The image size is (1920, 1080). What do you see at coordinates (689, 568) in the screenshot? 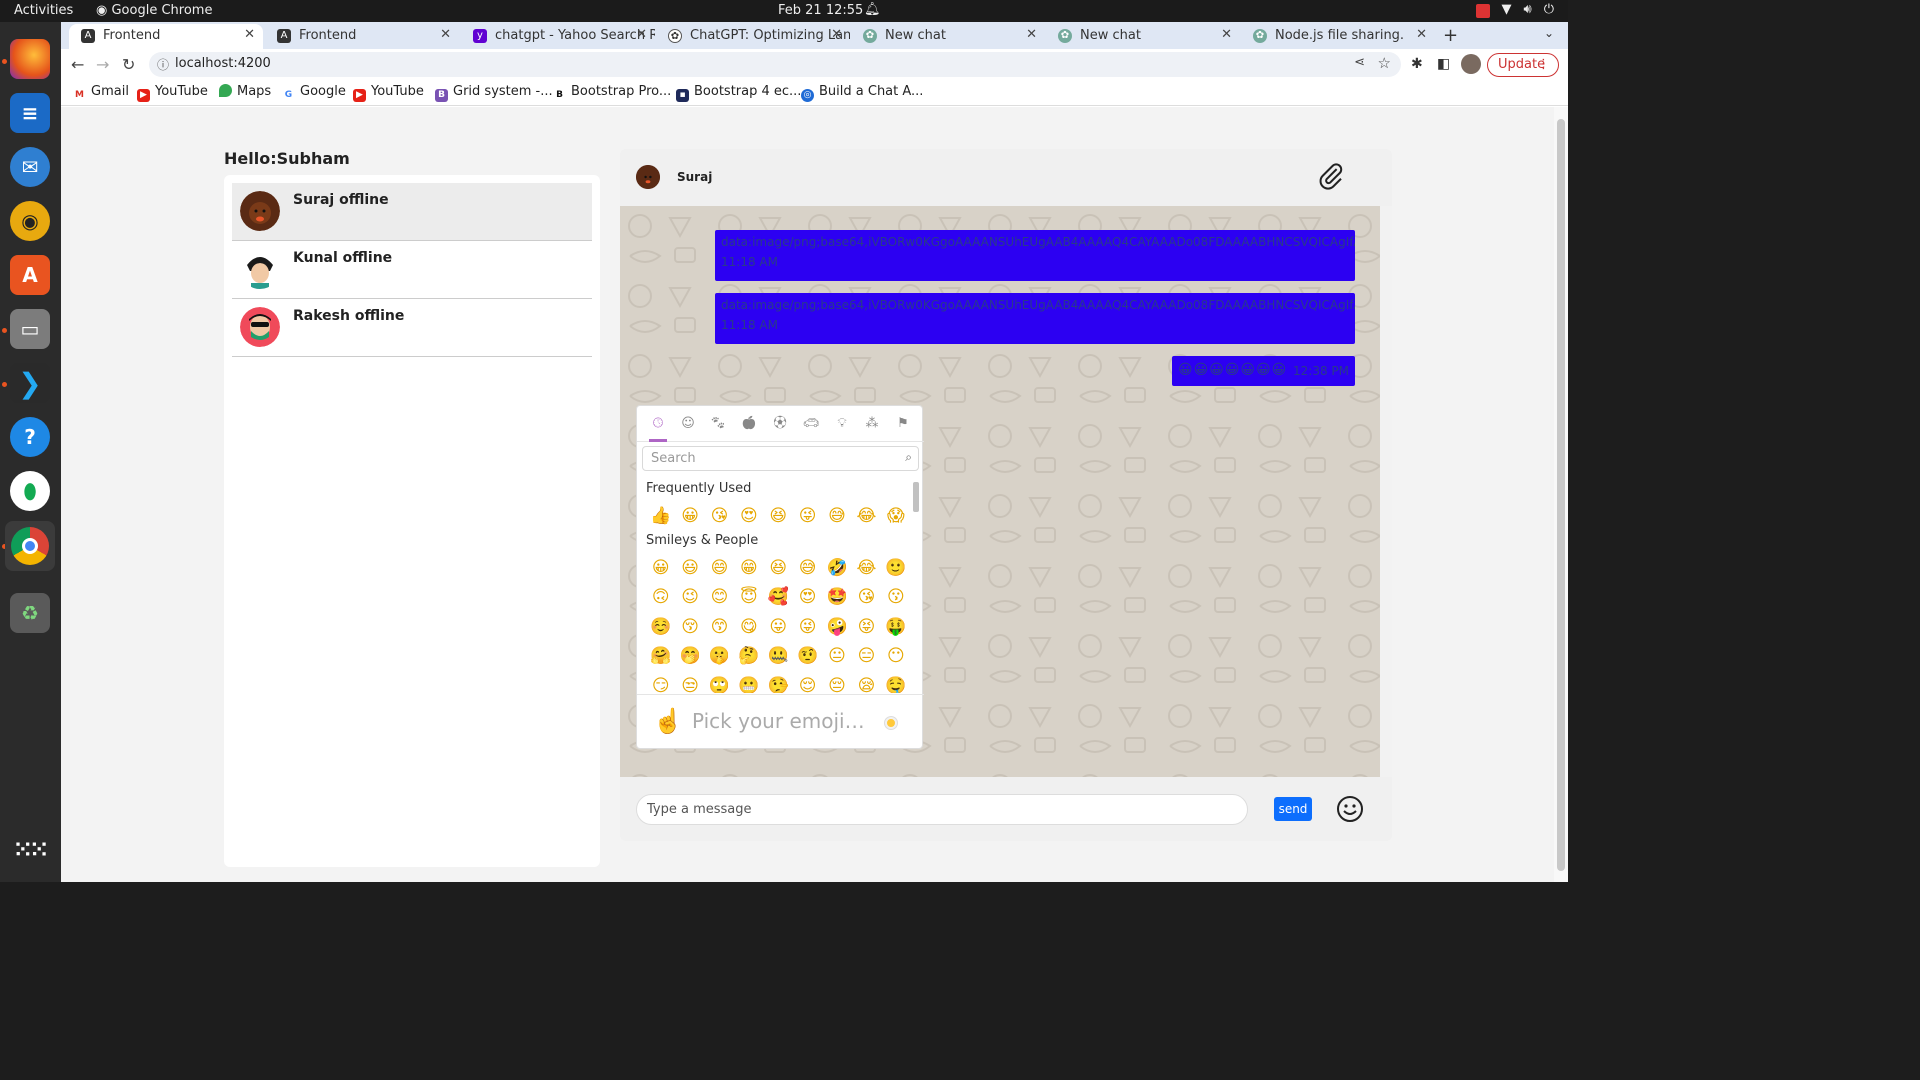
I see `emoji-option: 😃` at bounding box center [689, 568].